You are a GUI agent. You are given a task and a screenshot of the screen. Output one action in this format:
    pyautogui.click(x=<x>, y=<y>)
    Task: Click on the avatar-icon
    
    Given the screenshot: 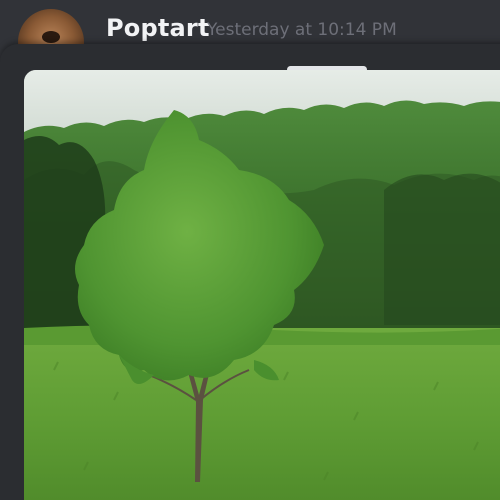 What is the action you would take?
    pyautogui.click(x=51, y=37)
    